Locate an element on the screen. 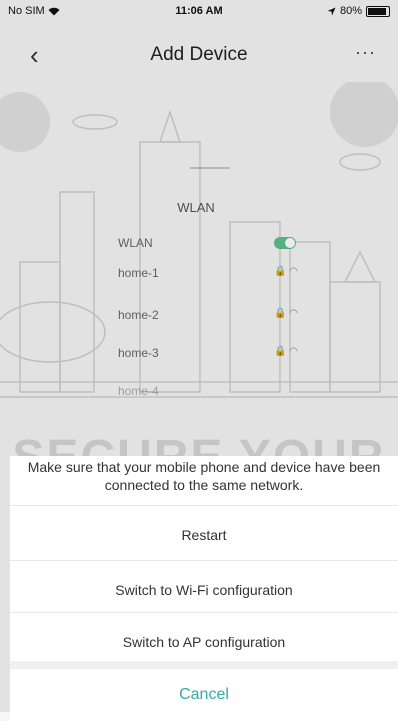 The image size is (398, 721). toggle-switch is located at coordinates (285, 243).